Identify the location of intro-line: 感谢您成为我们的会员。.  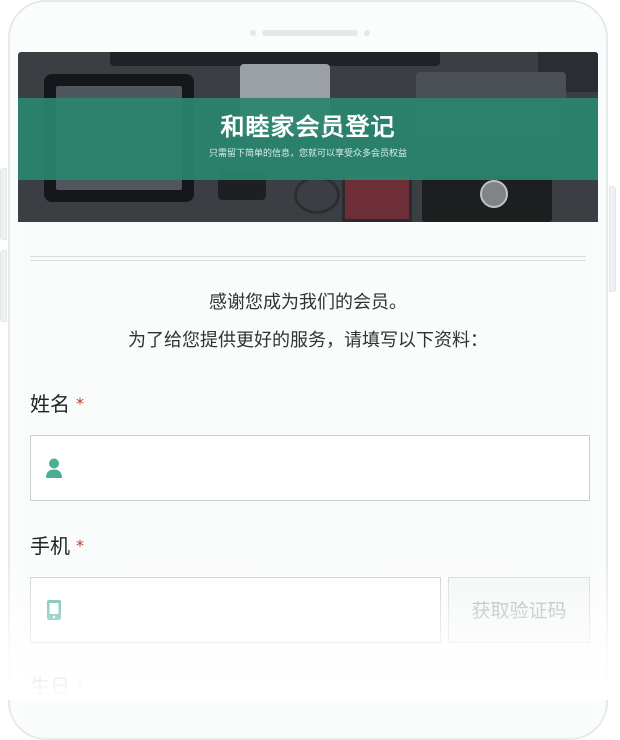
(308, 302).